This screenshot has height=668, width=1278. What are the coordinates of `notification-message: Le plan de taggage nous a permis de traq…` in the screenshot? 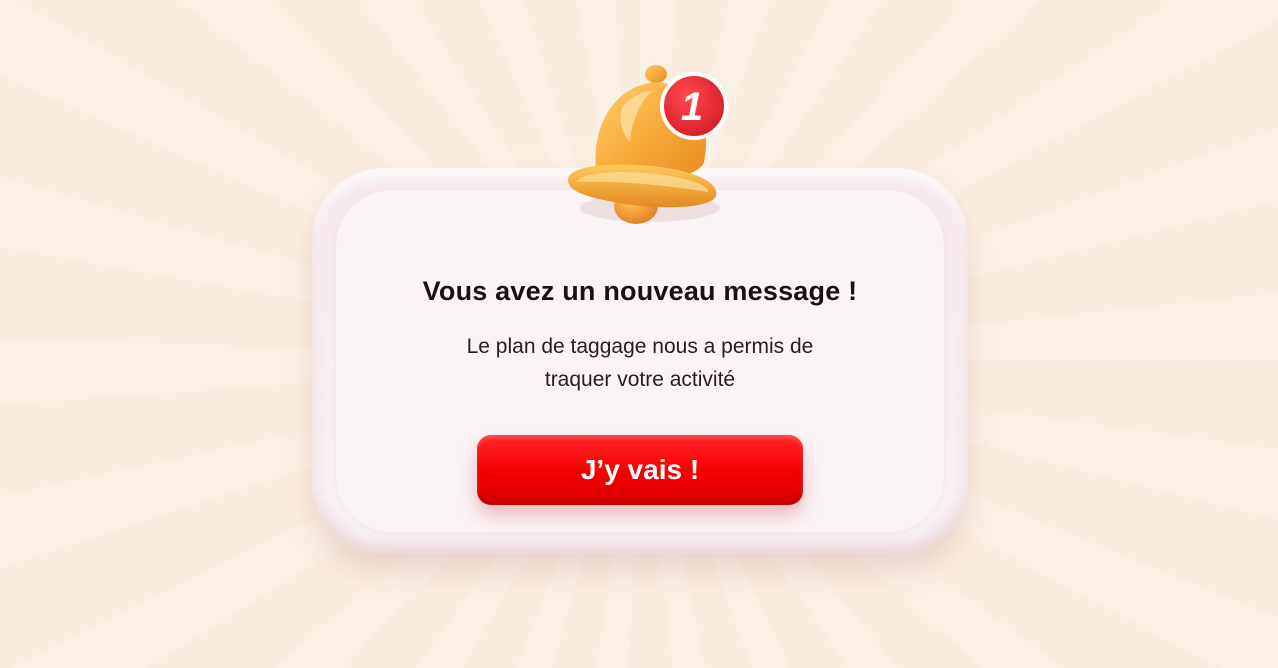 It's located at (640, 363).